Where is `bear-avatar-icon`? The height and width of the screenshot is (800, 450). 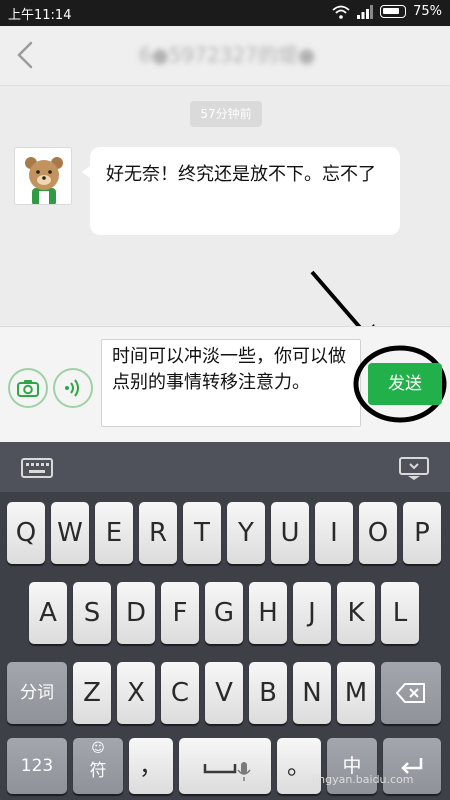
bear-avatar-icon is located at coordinates (43, 176).